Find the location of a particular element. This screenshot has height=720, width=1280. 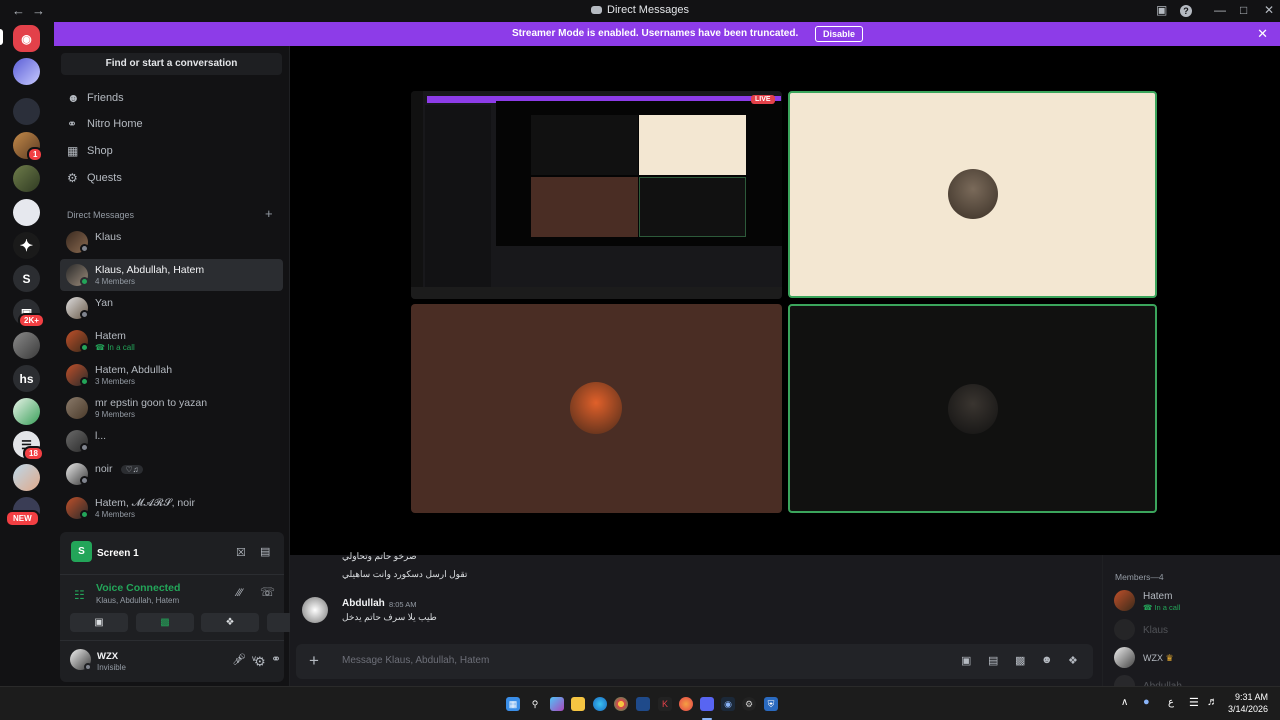

dm-item: Yan is located at coordinates (171, 308).